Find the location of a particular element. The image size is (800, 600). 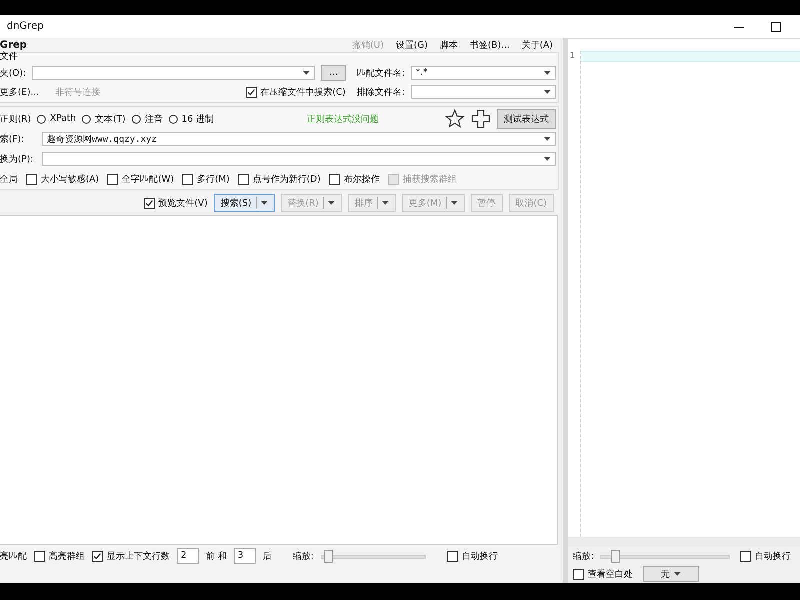

encoding-dropdown: 无 is located at coordinates (671, 574).